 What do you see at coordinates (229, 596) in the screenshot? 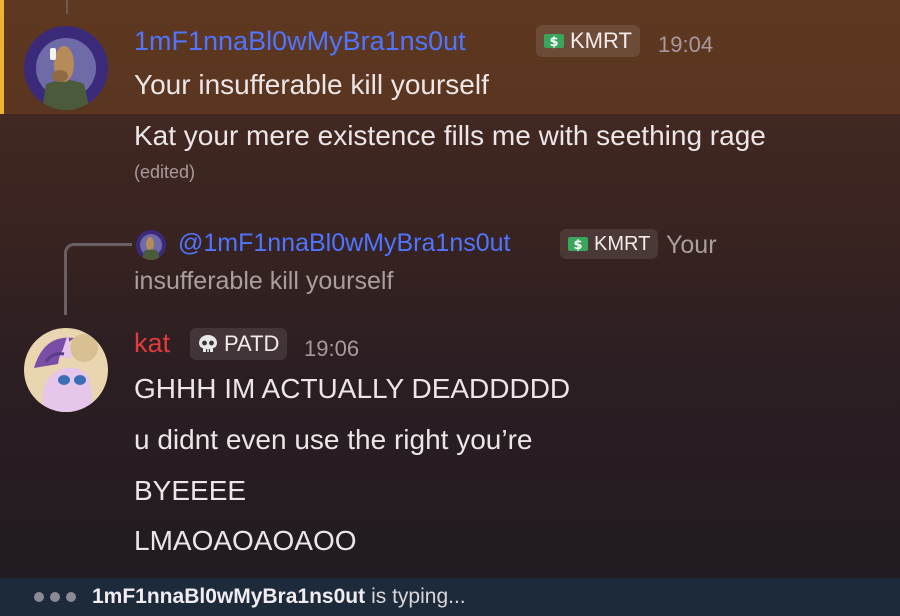
I see `typing-user-name: 1mF1nnaBl0wMyBra1ns0ut` at bounding box center [229, 596].